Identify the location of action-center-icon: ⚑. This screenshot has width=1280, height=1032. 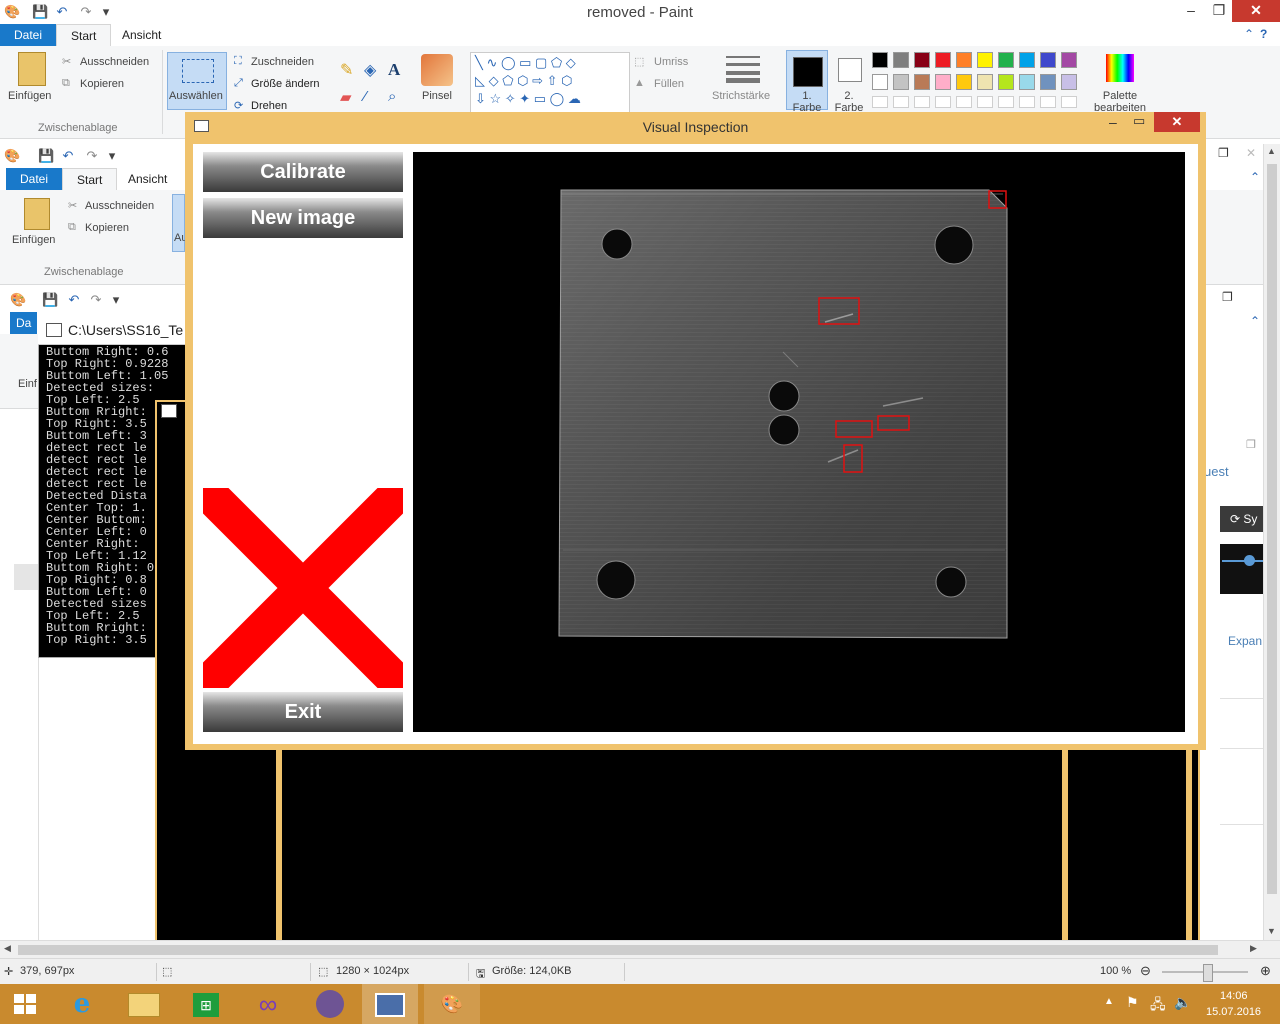
(1132, 1002).